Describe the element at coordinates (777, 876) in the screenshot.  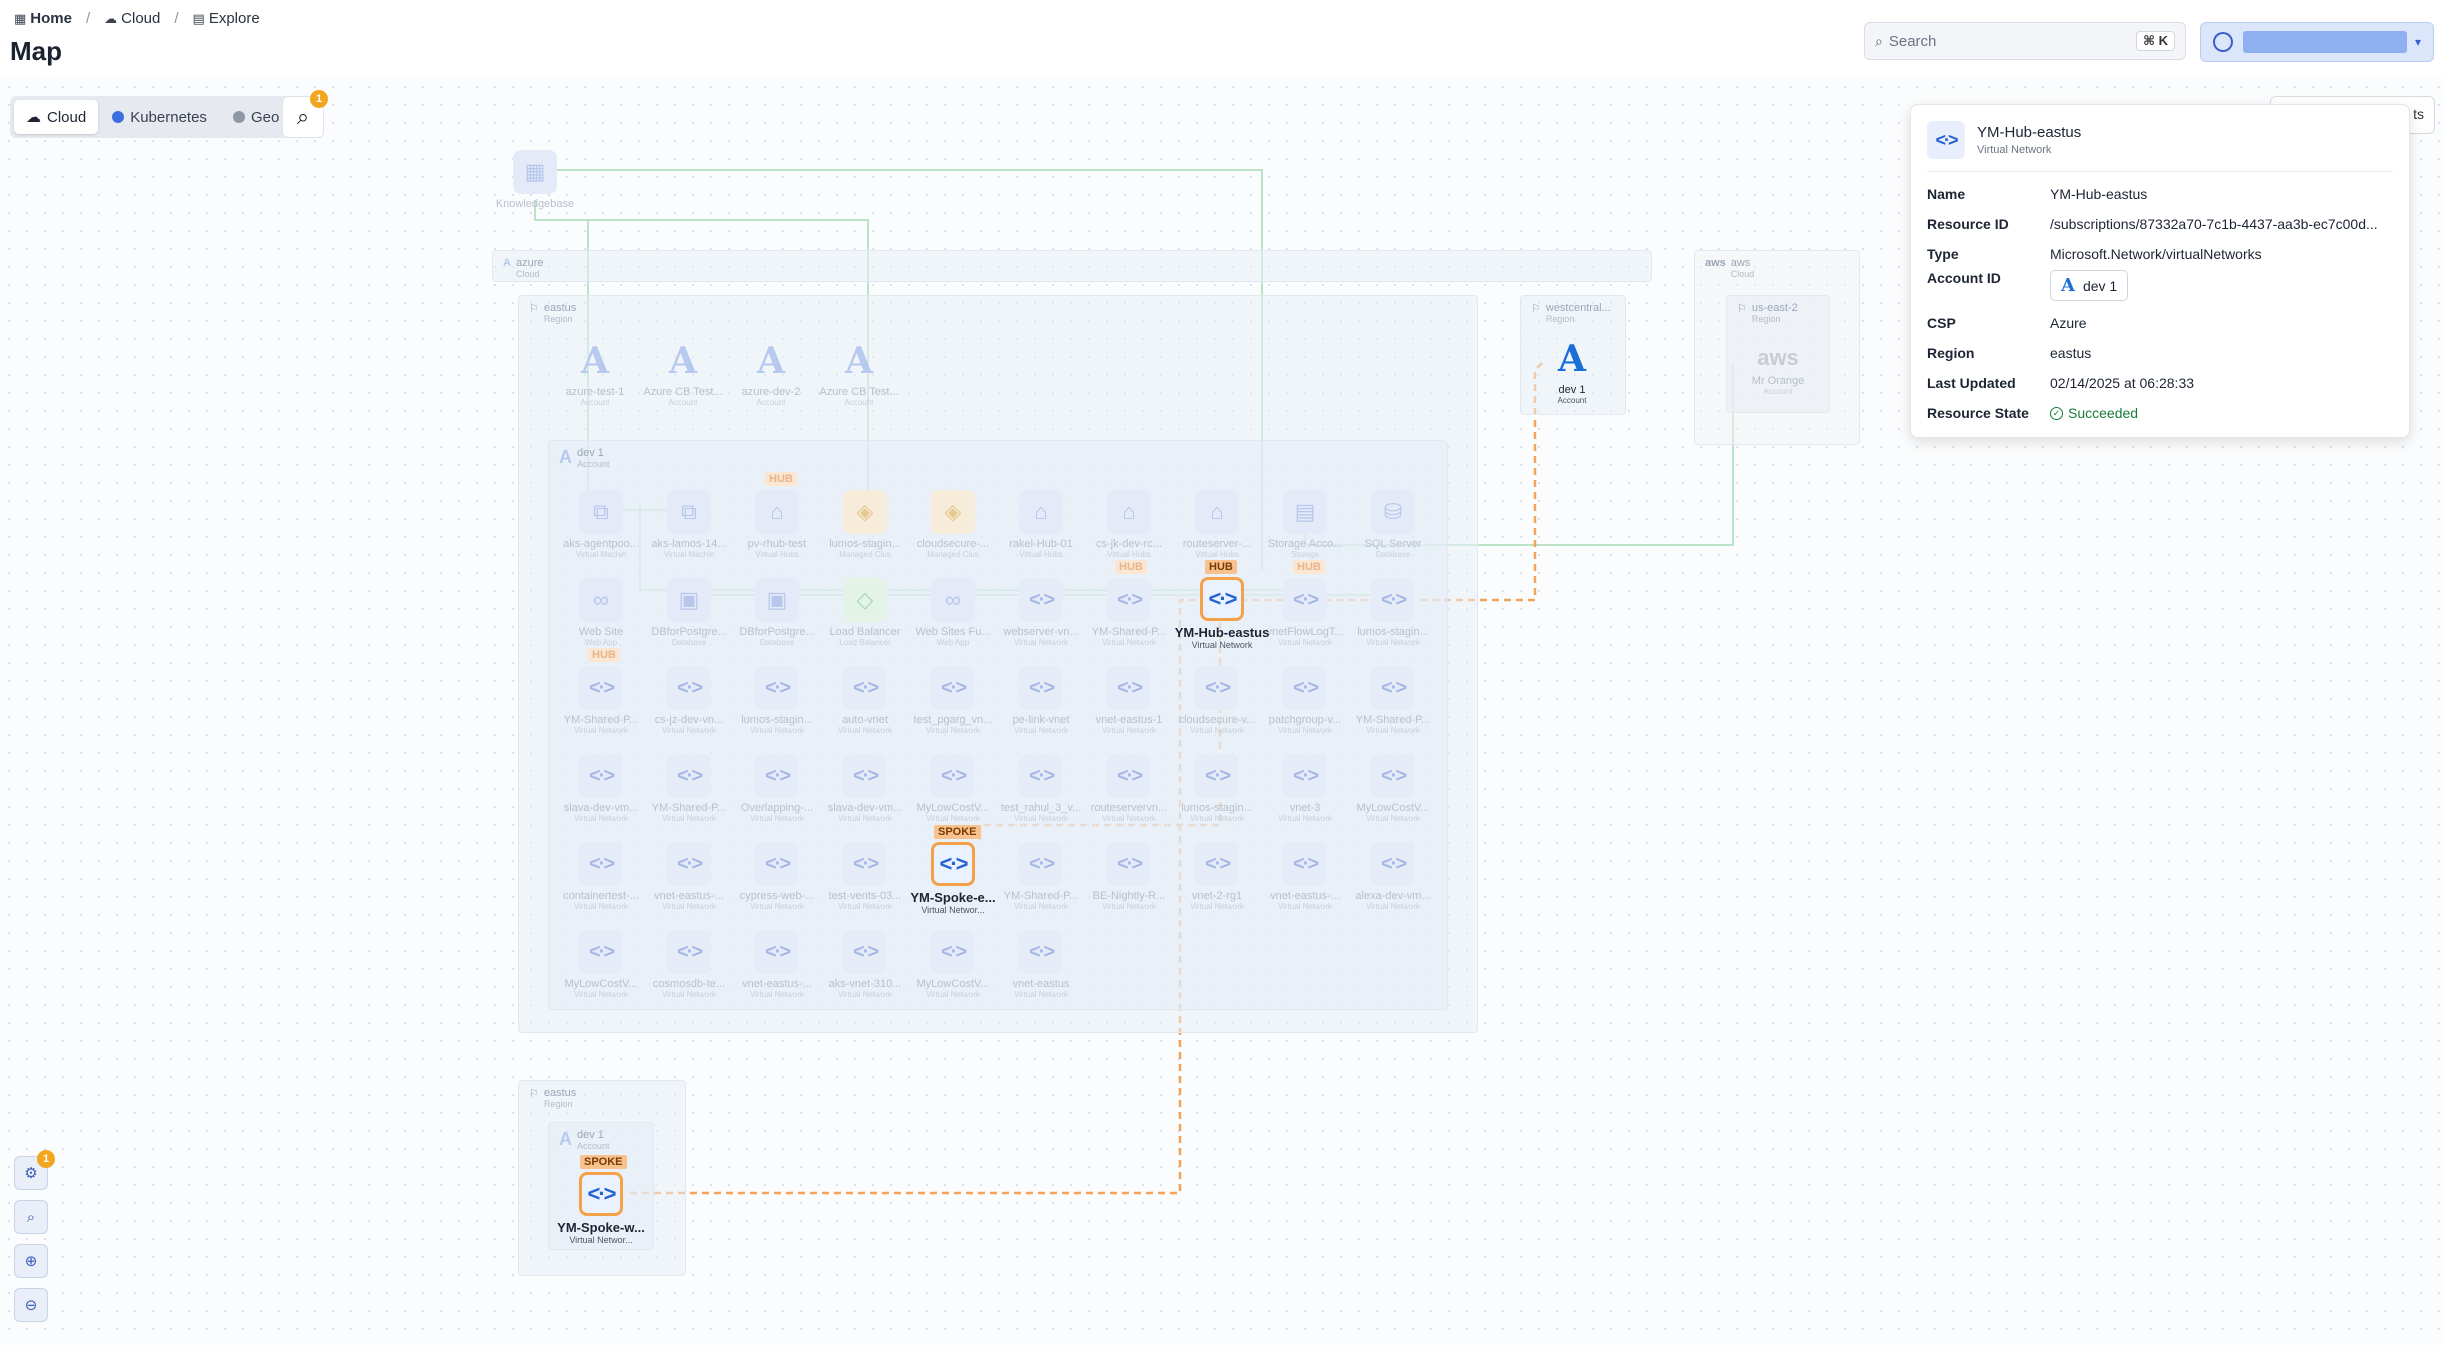
I see `vnet-node: <·> cypress-web-... Virtual Network` at that location.